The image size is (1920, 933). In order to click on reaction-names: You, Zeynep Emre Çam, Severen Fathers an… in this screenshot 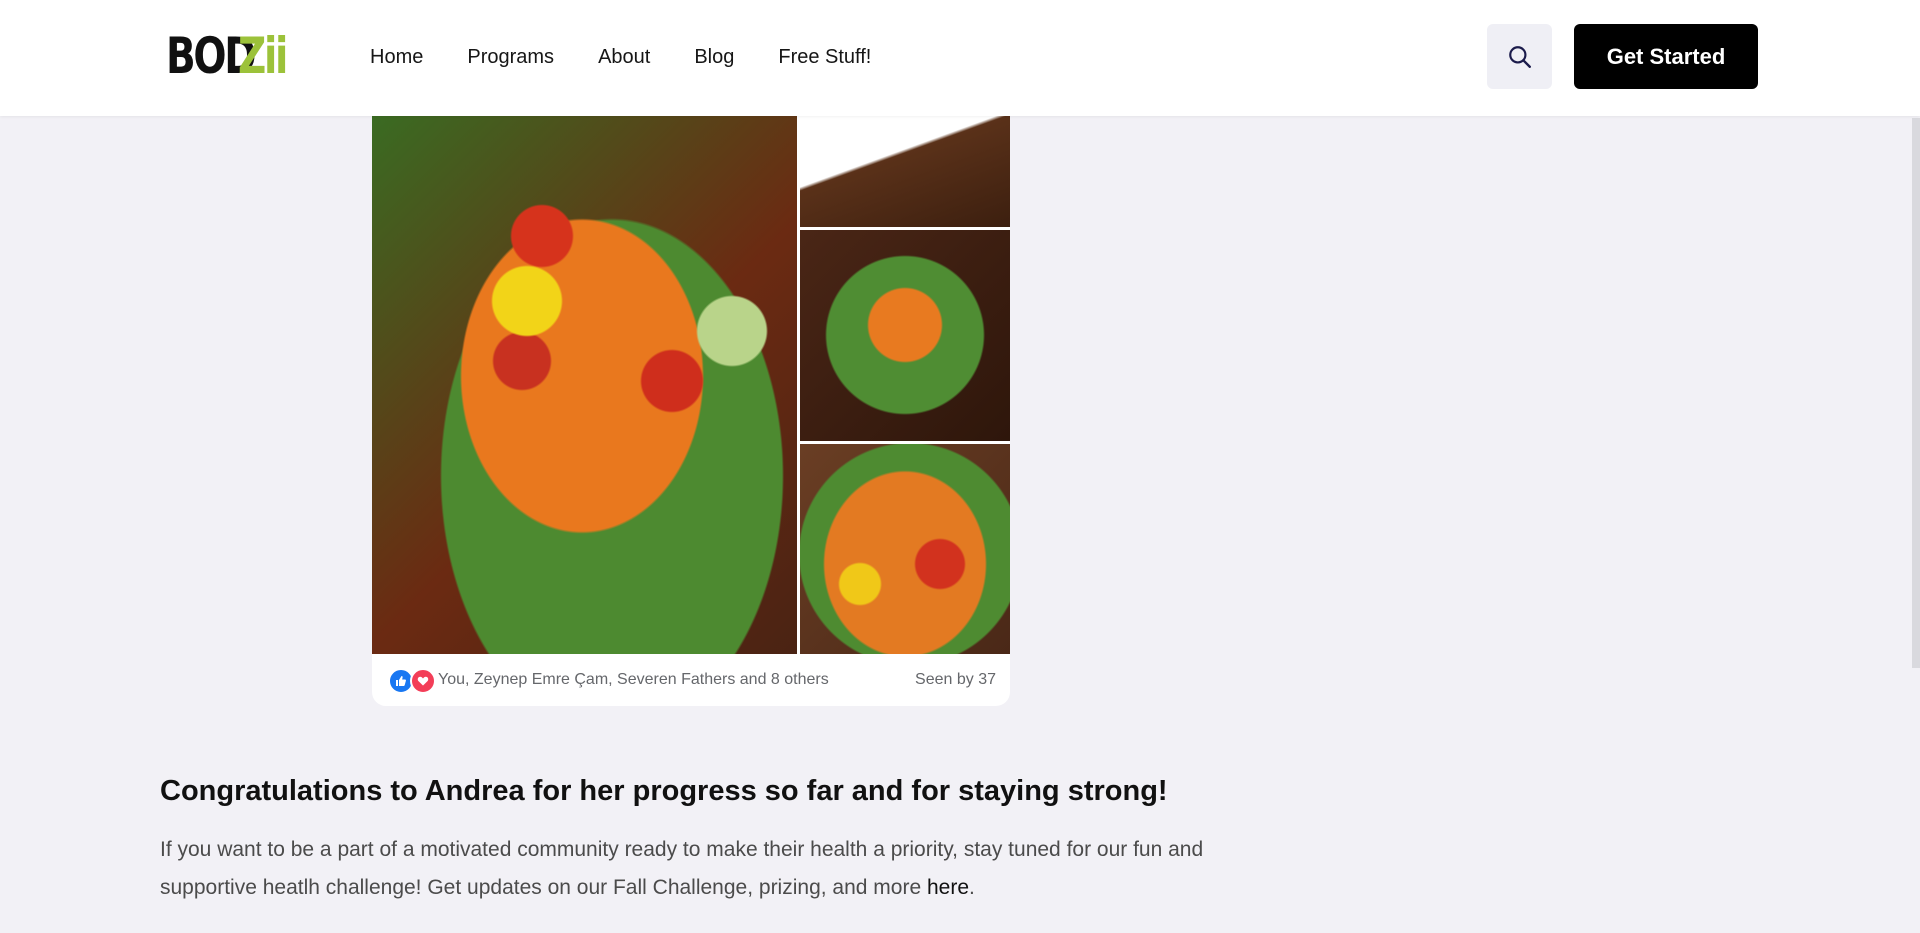, I will do `click(633, 680)`.